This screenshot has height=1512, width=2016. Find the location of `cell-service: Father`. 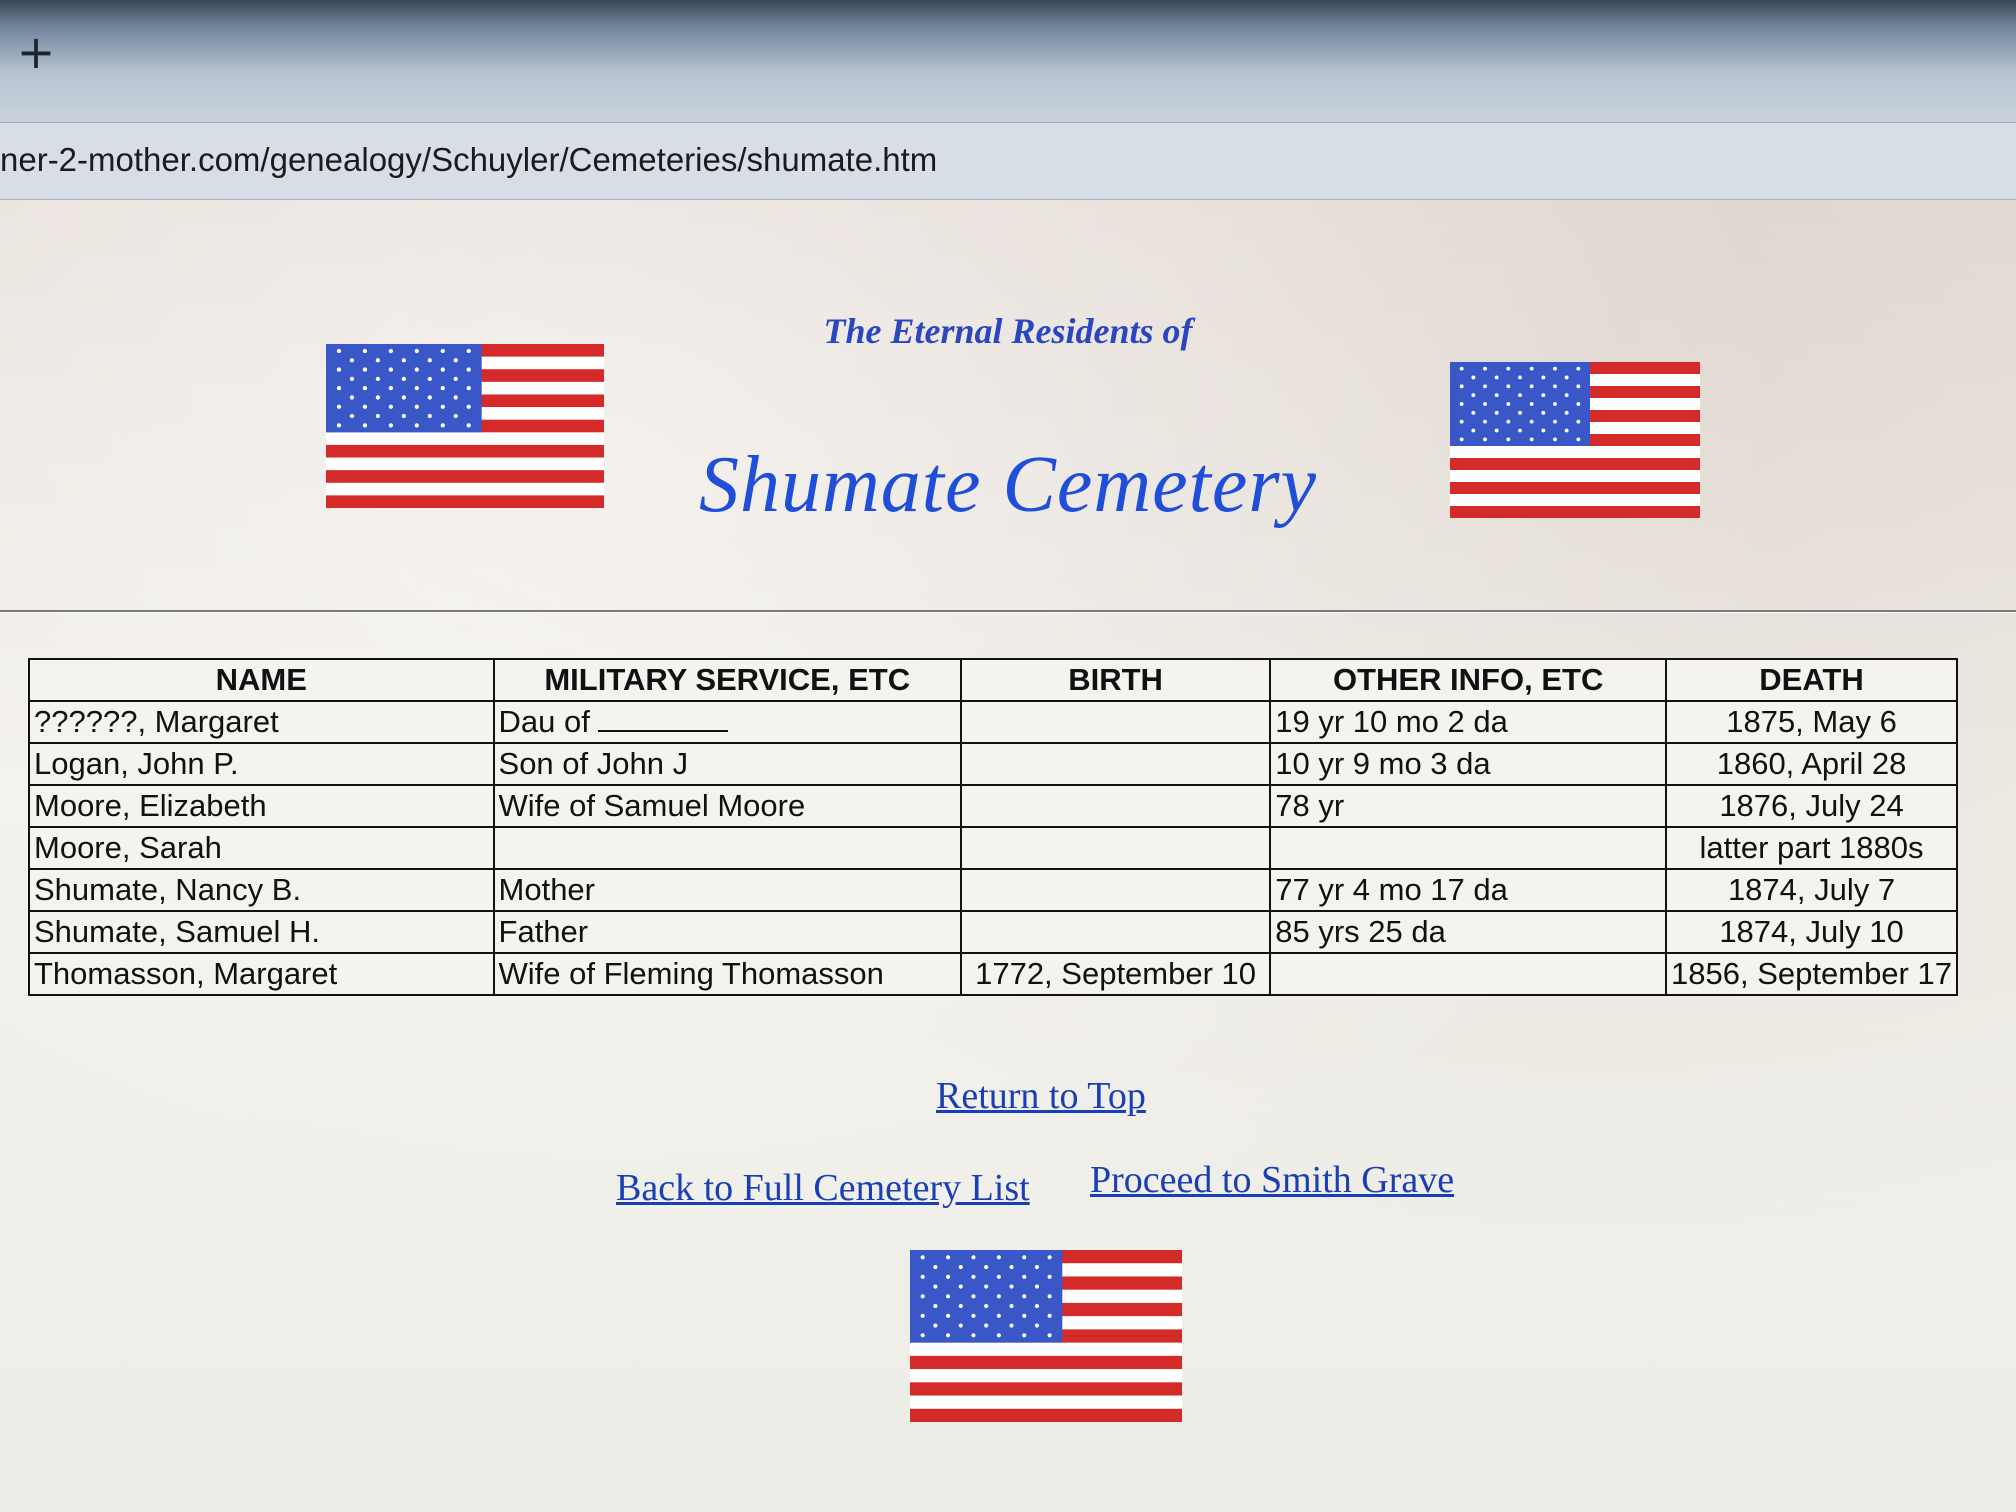

cell-service: Father is located at coordinates (727, 932).